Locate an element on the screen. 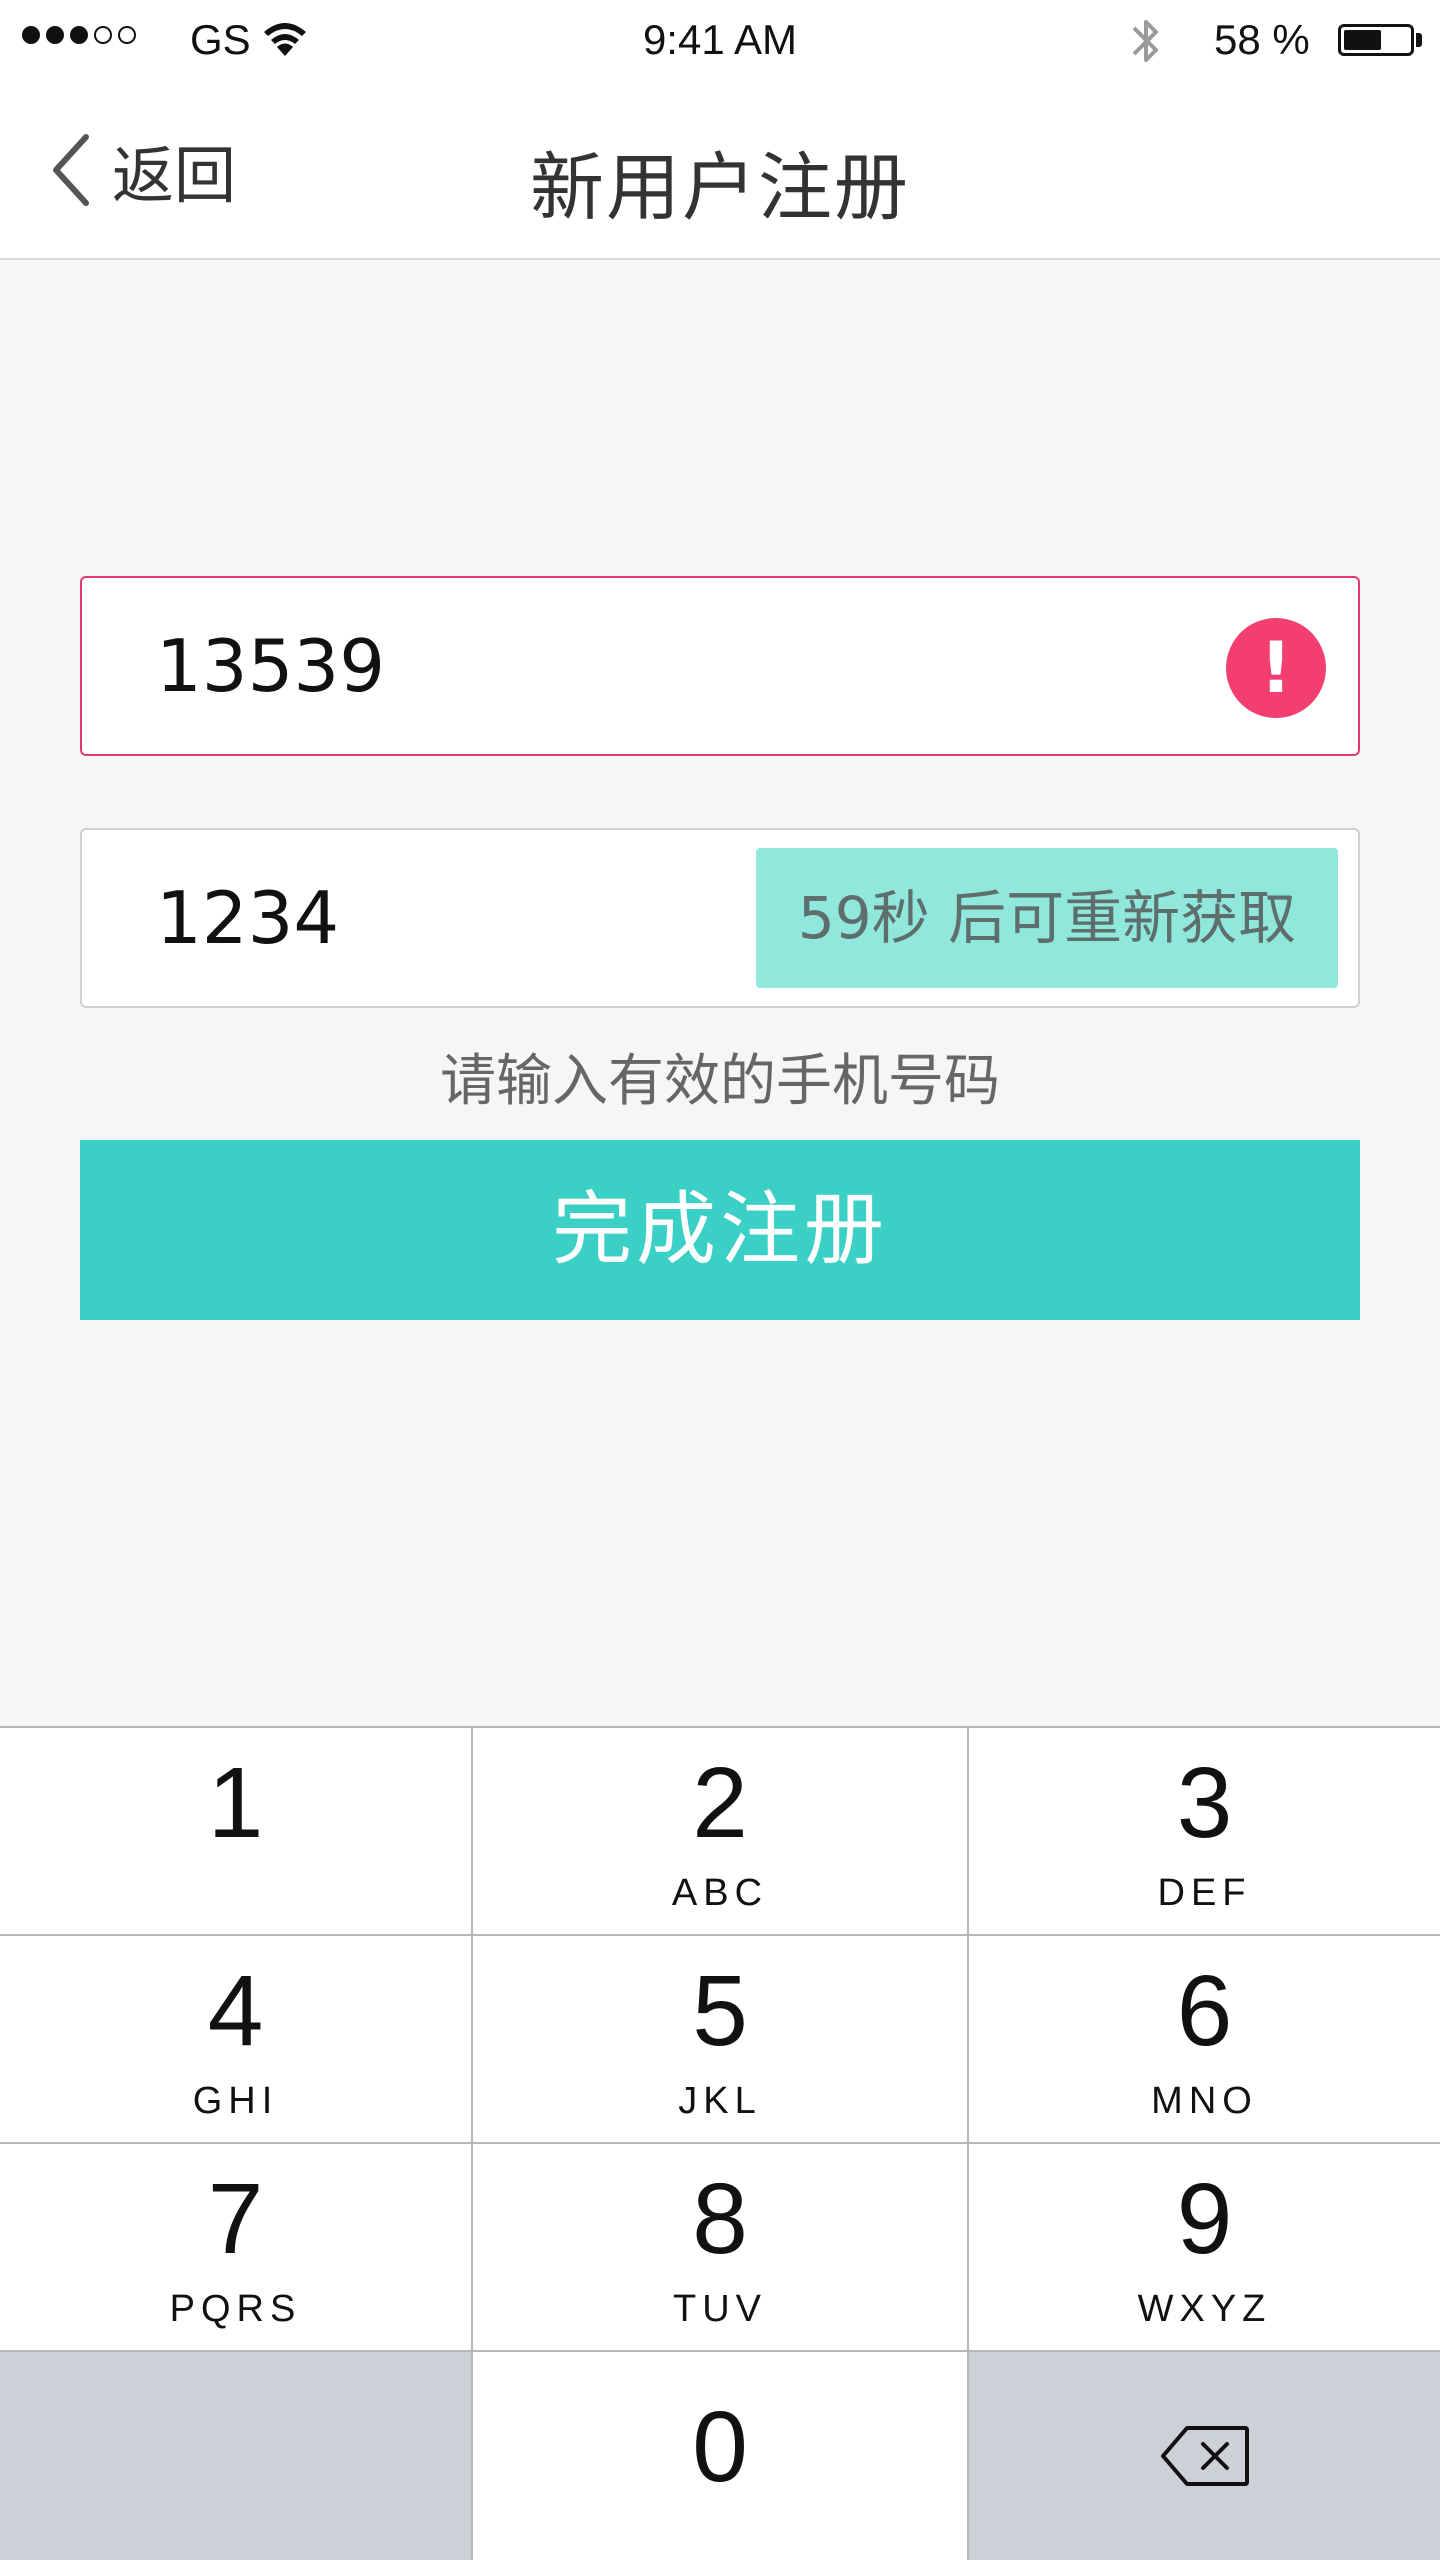 This screenshot has width=1440, height=2560. key-letters: ABC is located at coordinates (720, 1893).